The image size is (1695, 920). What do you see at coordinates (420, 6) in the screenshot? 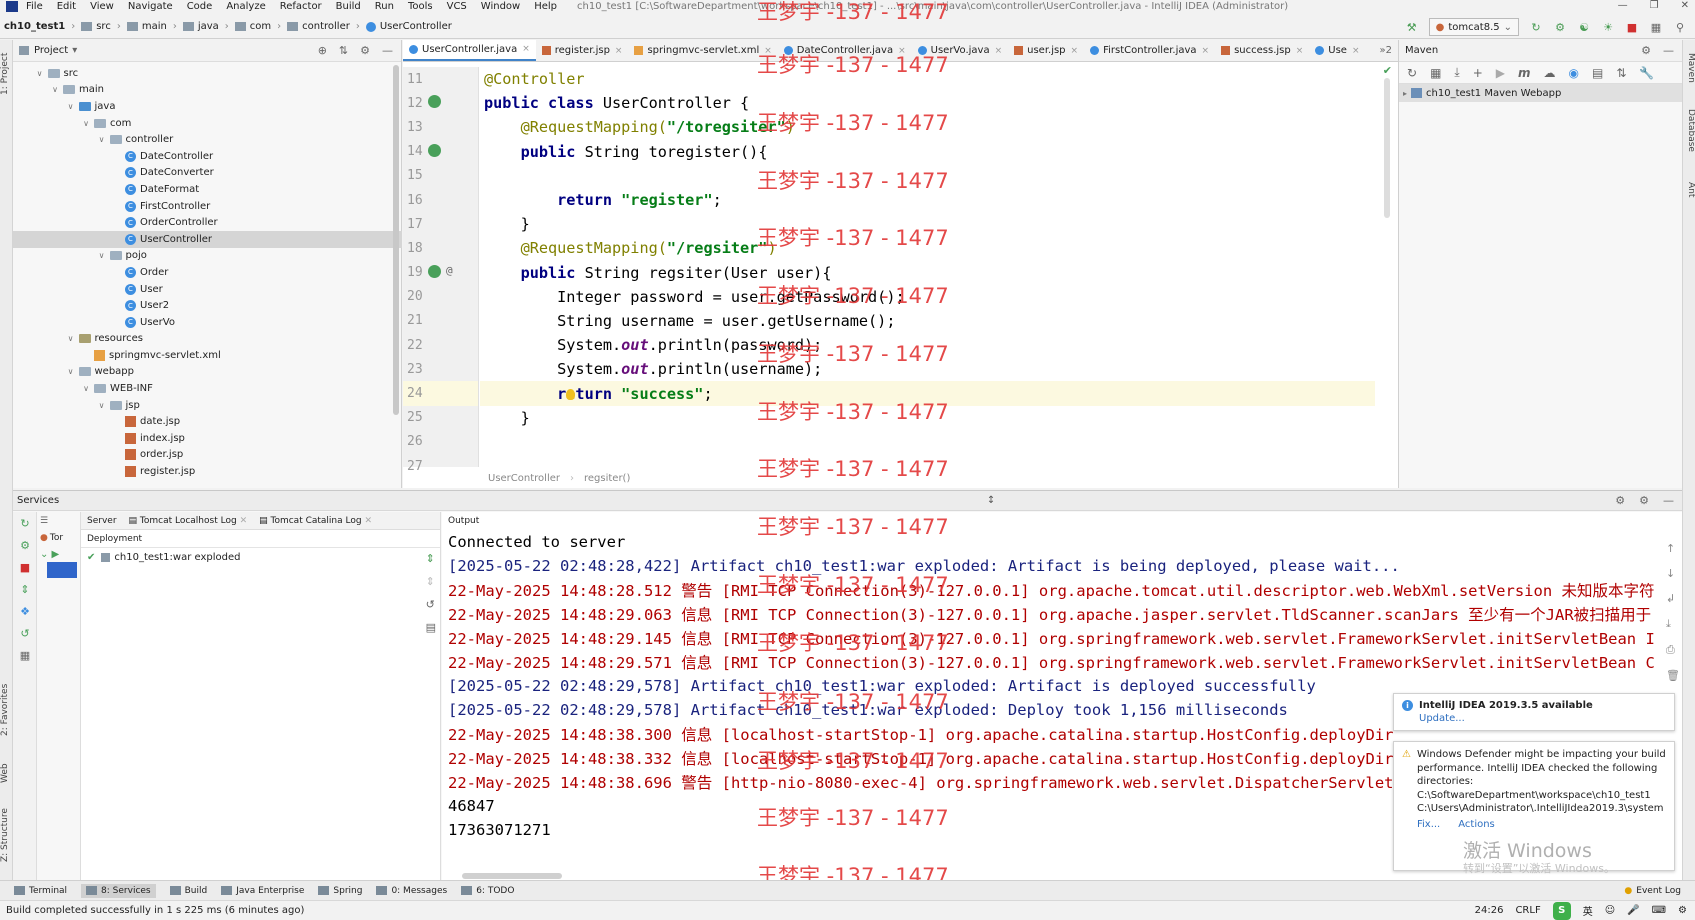
I see `menu-tools: Tools` at bounding box center [420, 6].